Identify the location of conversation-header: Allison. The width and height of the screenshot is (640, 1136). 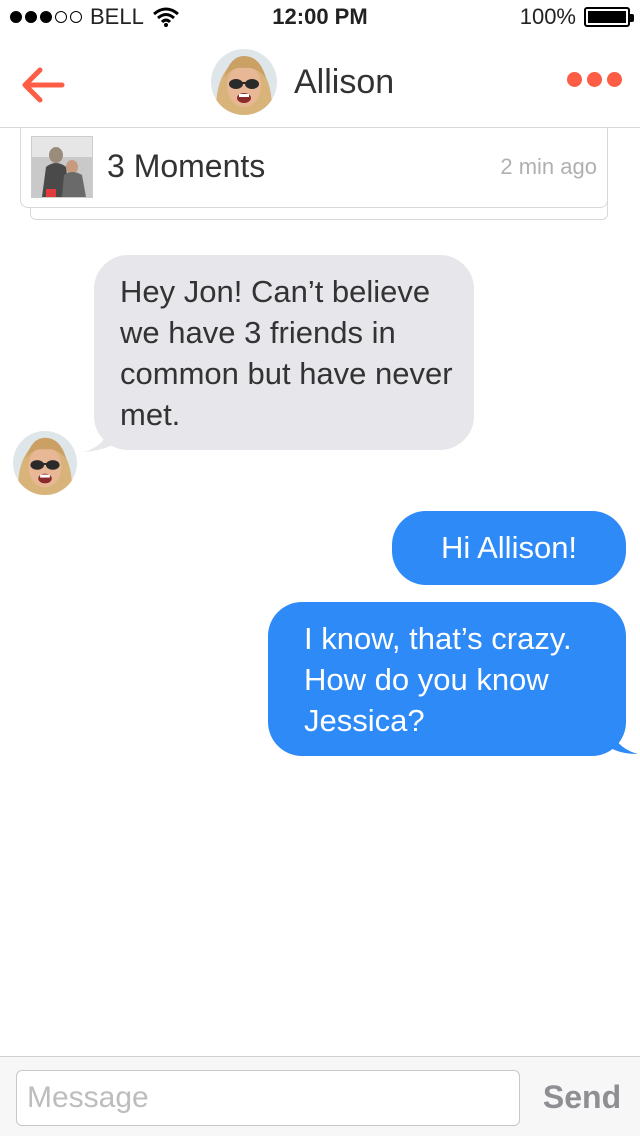
(320, 84).